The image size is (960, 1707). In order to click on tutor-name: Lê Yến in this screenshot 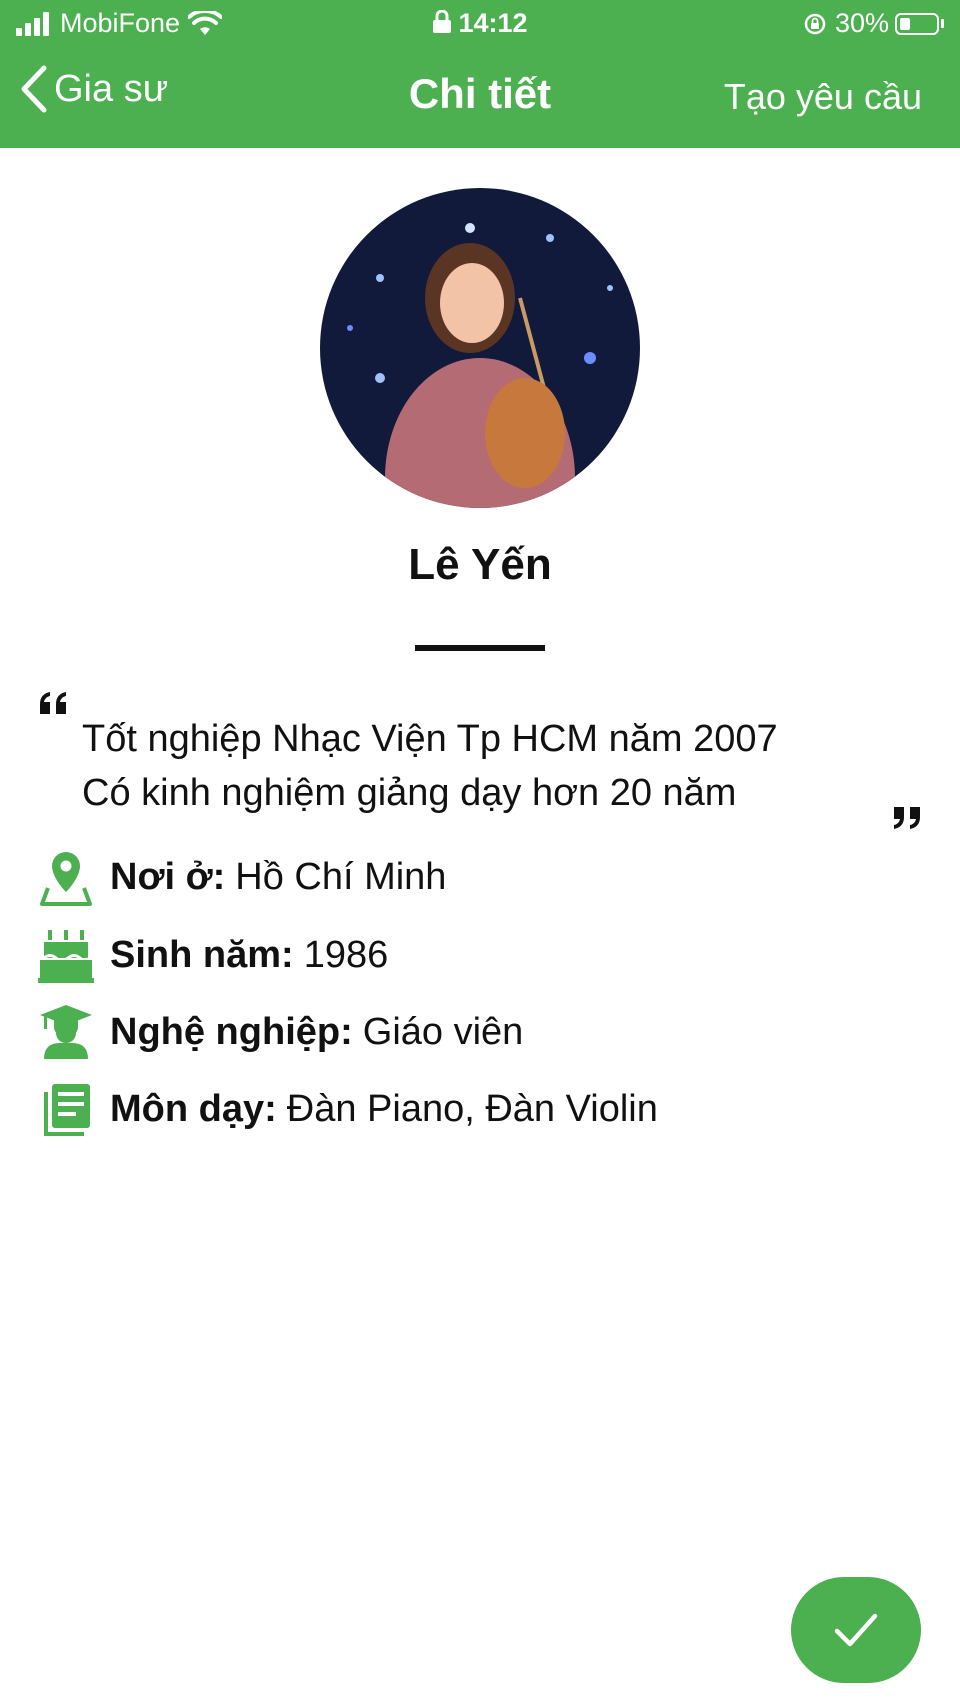, I will do `click(480, 564)`.